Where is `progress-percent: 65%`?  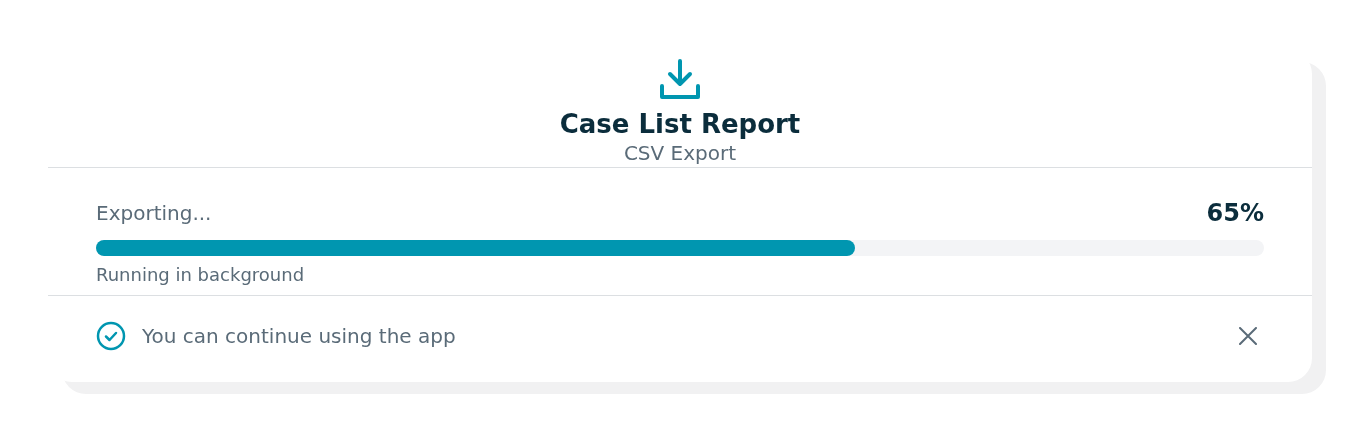
progress-percent: 65% is located at coordinates (1235, 213).